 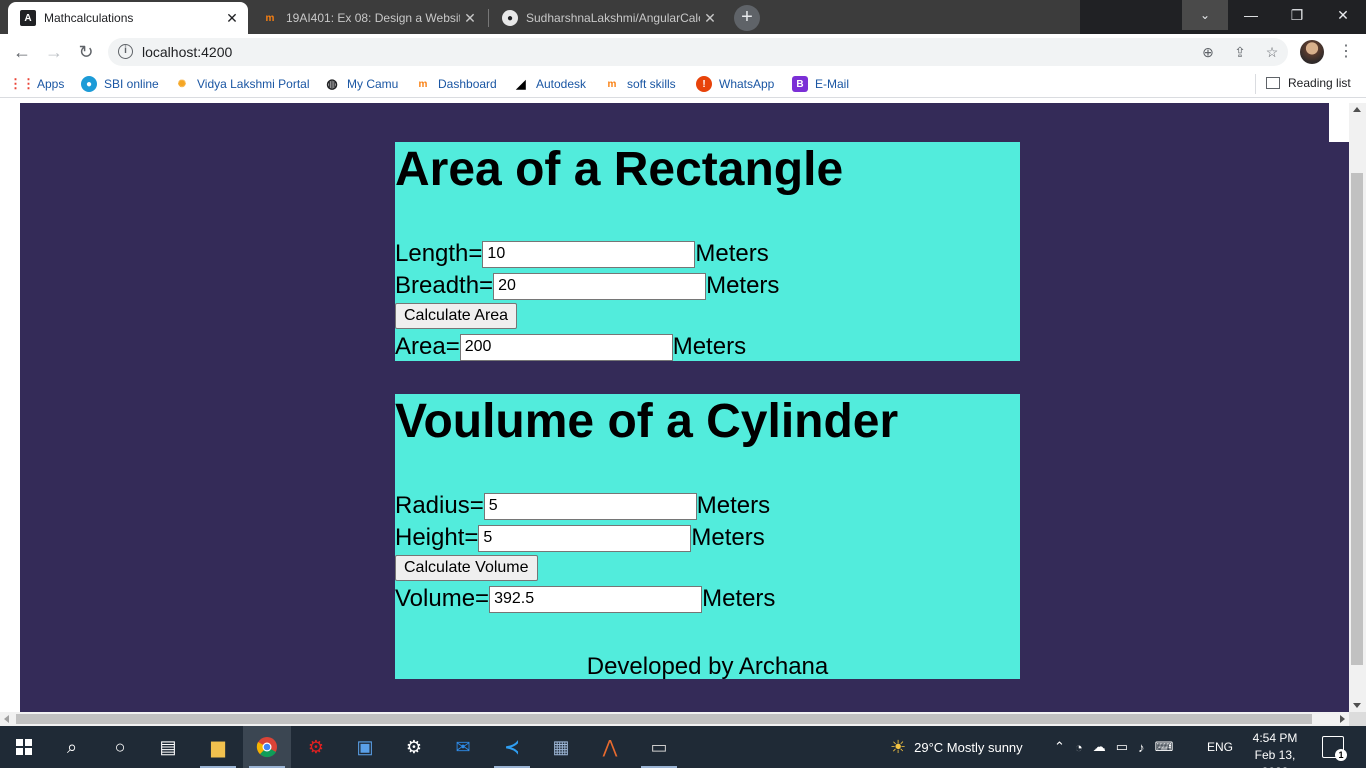 I want to click on new-tab-button: +, so click(x=747, y=18).